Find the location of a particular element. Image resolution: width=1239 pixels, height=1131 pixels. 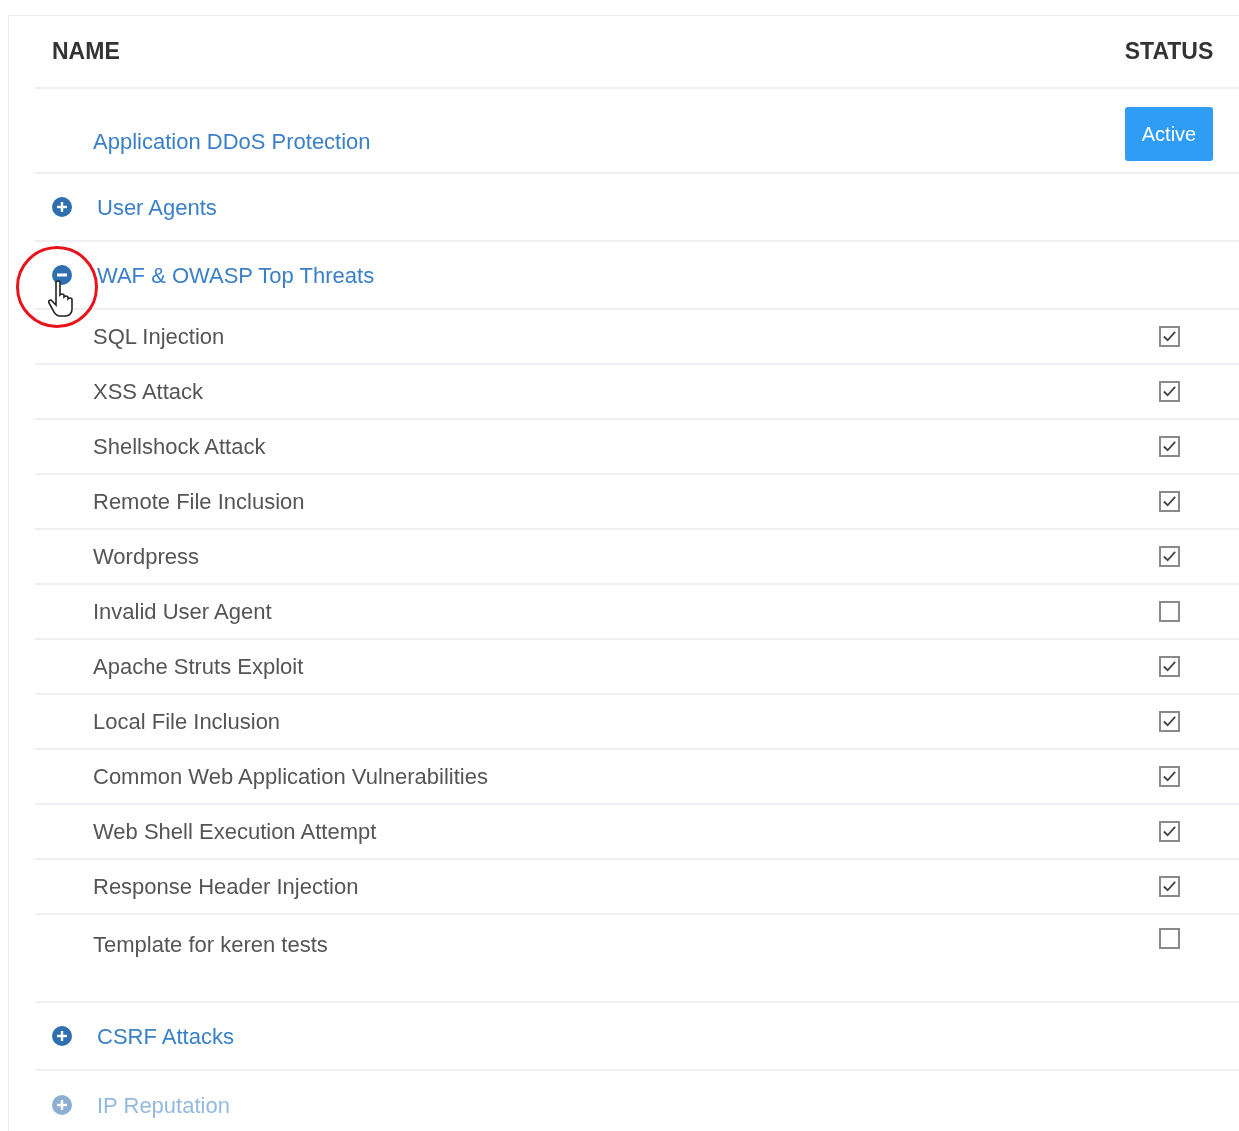

group-link: User Agents is located at coordinates (157, 207).